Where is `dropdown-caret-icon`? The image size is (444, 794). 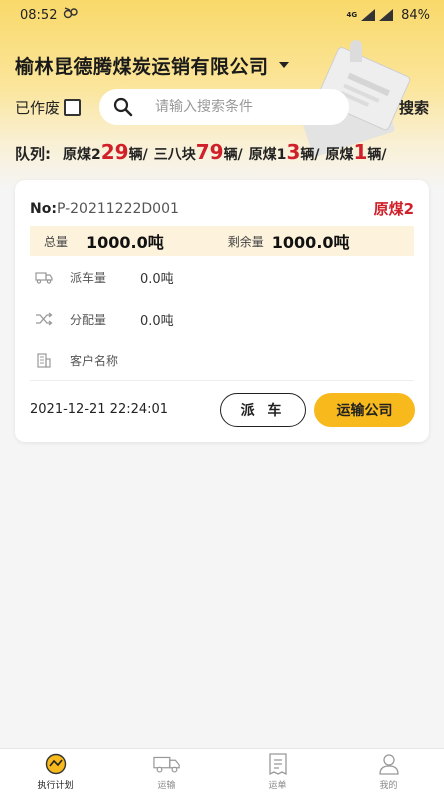
dropdown-caret-icon is located at coordinates (283, 65).